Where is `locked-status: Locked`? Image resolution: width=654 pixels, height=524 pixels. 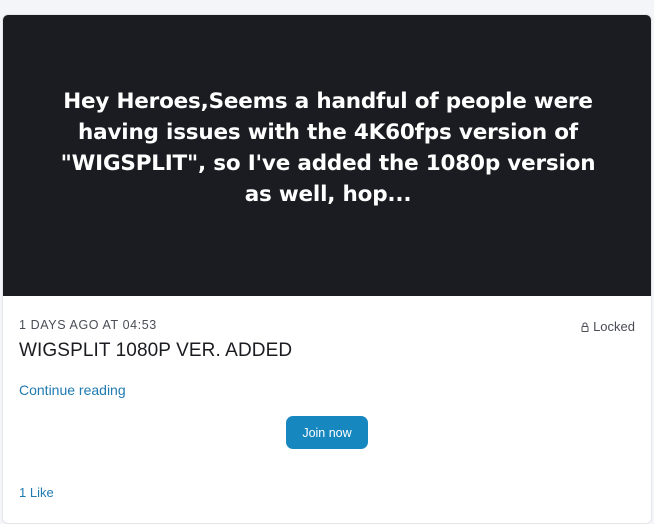 locked-status: Locked is located at coordinates (608, 326).